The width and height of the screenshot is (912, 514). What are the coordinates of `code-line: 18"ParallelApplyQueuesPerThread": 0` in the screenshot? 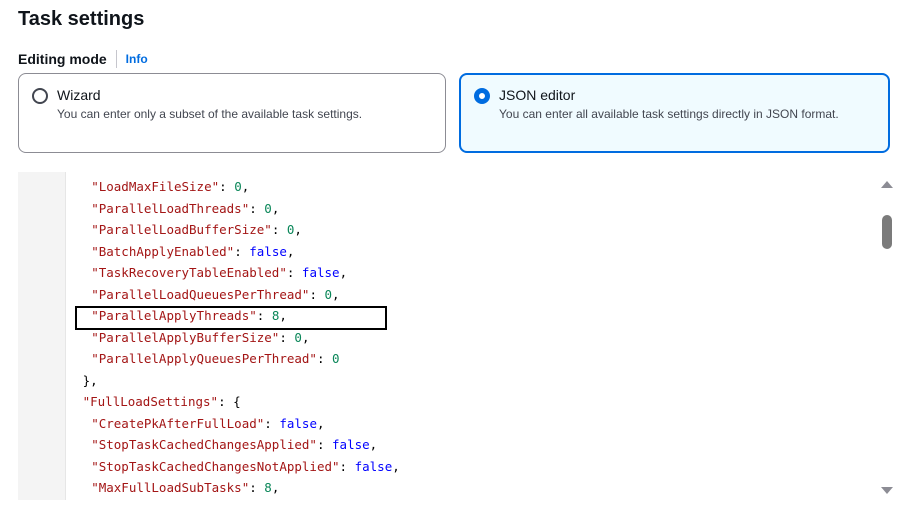 It's located at (215, 359).